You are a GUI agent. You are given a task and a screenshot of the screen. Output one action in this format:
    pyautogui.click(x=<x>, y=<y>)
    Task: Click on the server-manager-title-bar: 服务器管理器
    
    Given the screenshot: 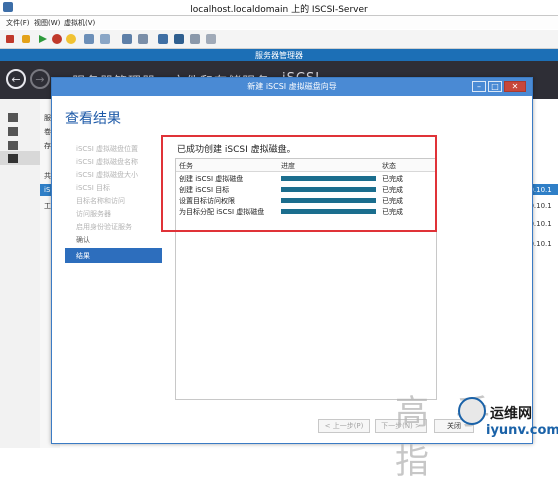 What is the action you would take?
    pyautogui.click(x=279, y=55)
    